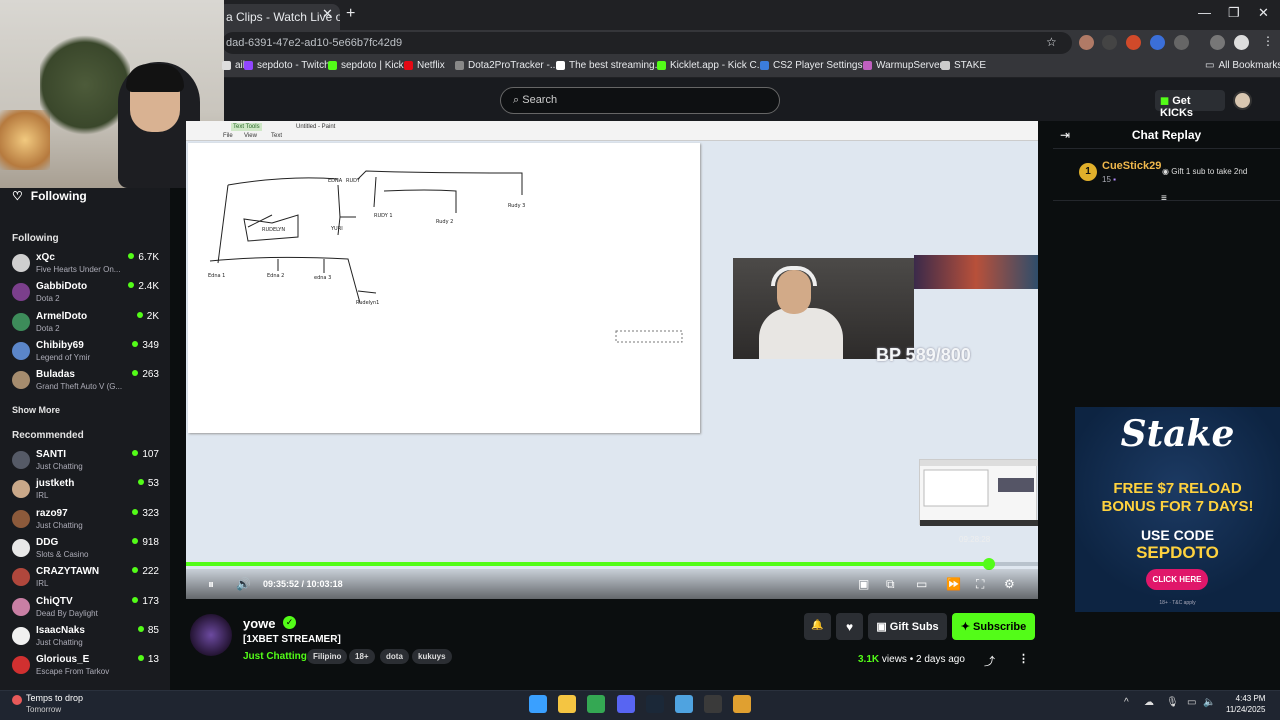 This screenshot has width=1280, height=720. Describe the element at coordinates (87, 668) in the screenshot. I see `sidebar-channel-glorious_e: Glorious_E Escape From Tarkov 13` at that location.